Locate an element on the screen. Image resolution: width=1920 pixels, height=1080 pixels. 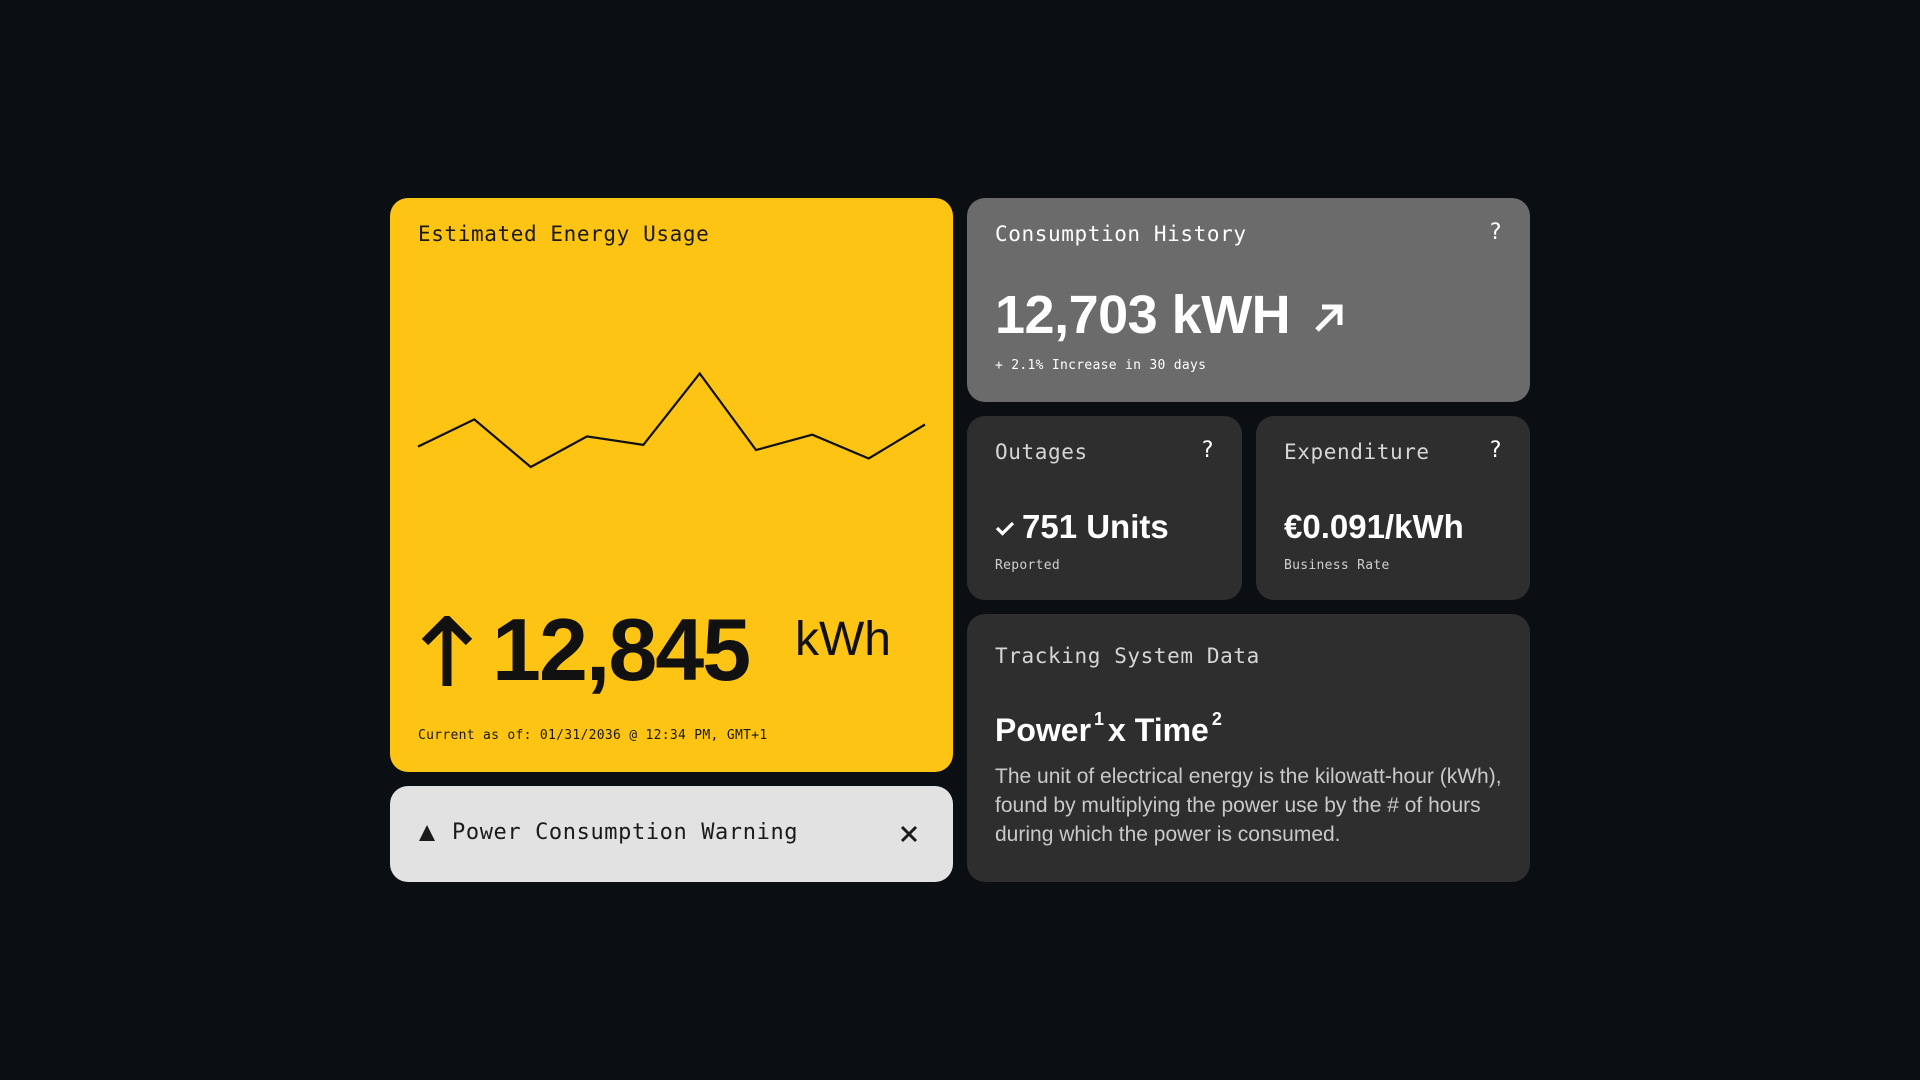
energy-formula: Power 1 x Time 2 is located at coordinates (1110, 729).